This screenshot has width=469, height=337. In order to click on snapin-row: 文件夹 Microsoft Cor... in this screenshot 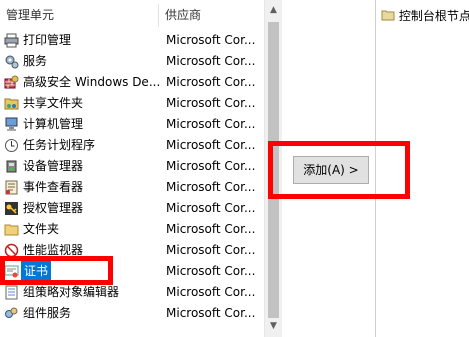, I will do `click(130, 229)`.